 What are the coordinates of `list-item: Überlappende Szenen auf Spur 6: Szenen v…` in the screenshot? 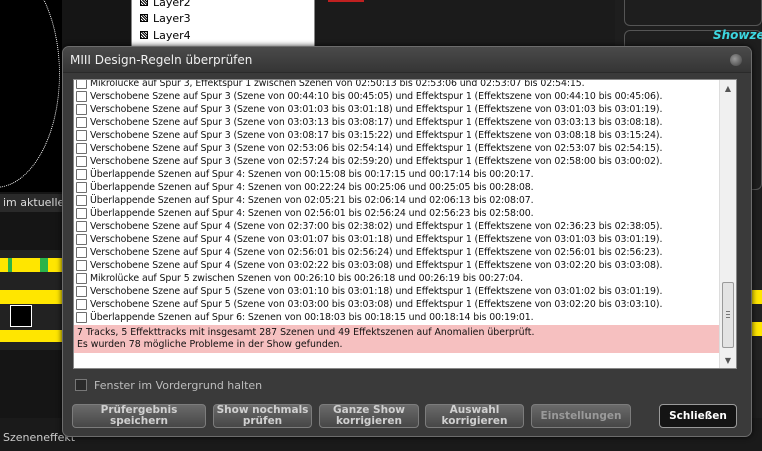 It's located at (396, 317).